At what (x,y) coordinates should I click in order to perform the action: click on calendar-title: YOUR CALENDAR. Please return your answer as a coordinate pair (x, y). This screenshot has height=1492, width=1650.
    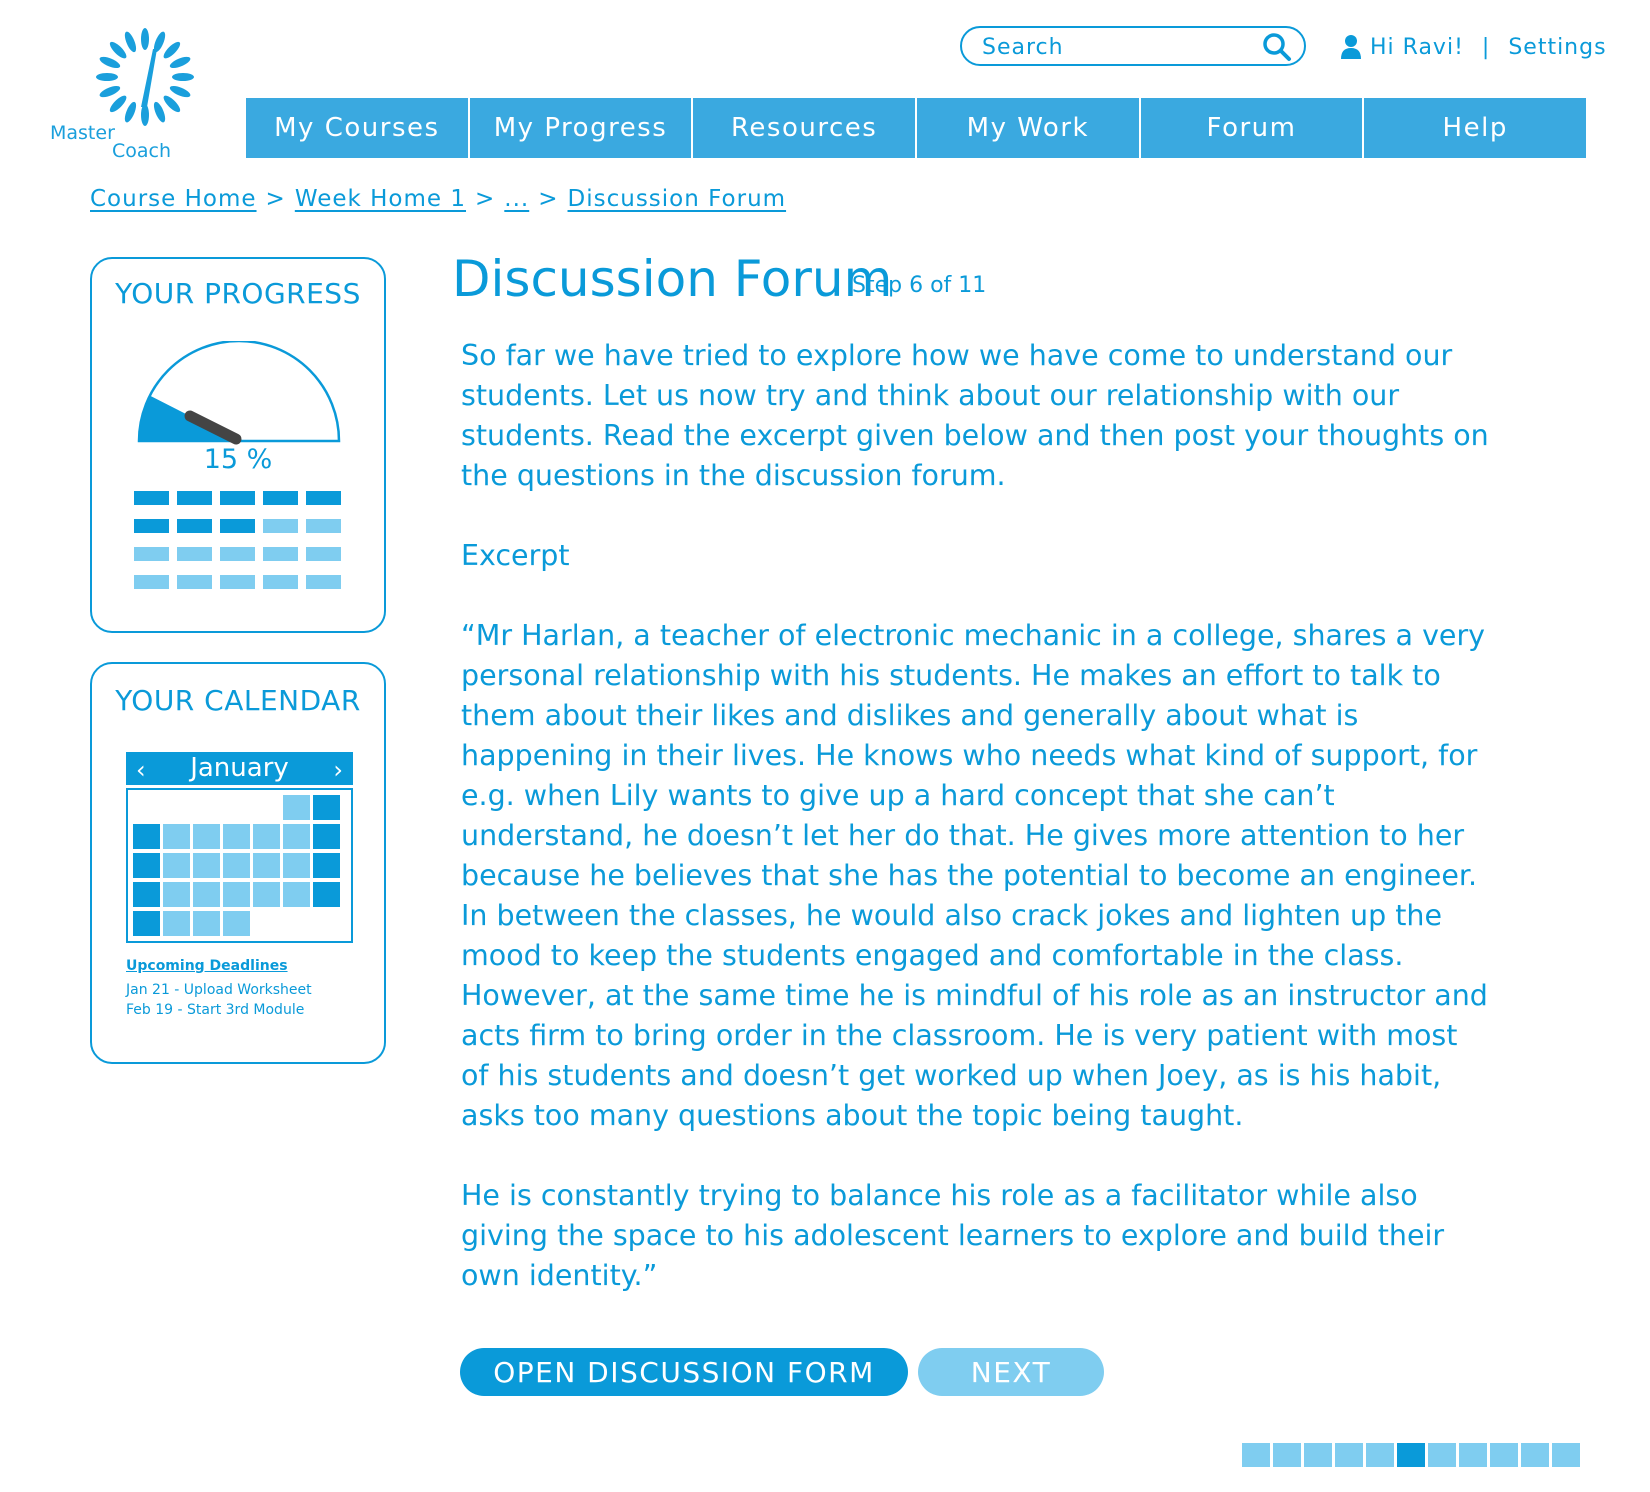
    Looking at the image, I should click on (238, 700).